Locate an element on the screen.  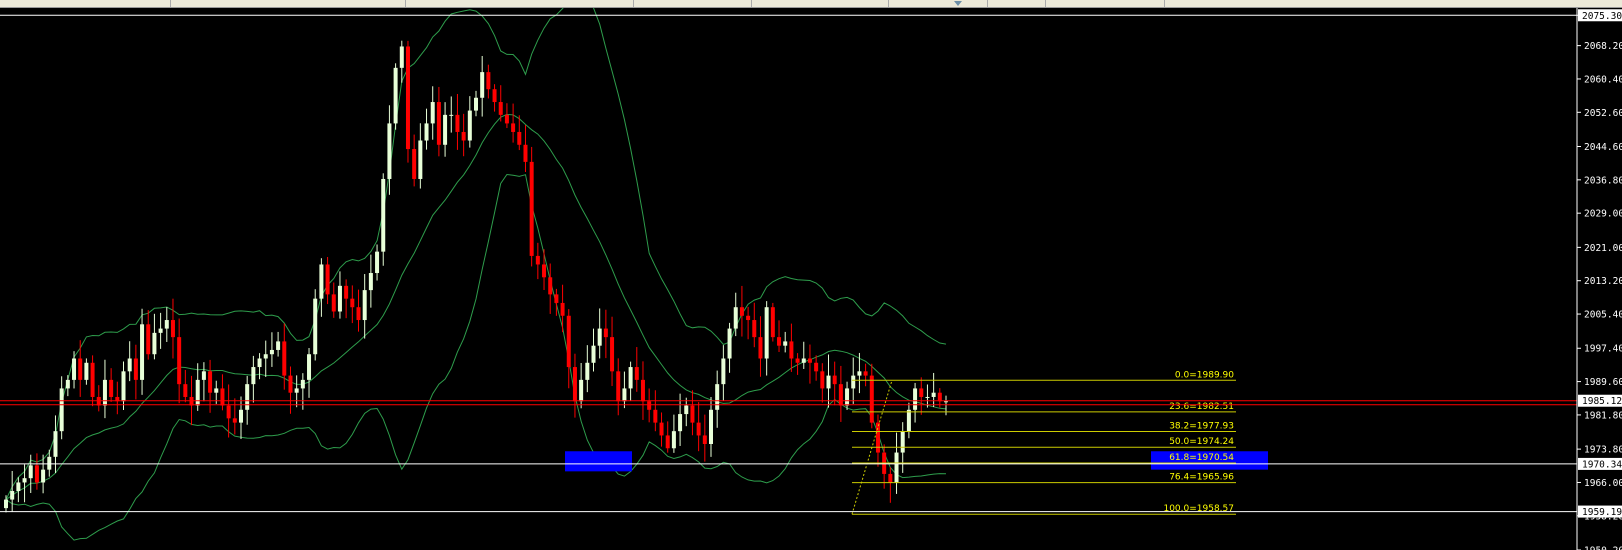
chart-shift-marker-icon is located at coordinates (958, 3).